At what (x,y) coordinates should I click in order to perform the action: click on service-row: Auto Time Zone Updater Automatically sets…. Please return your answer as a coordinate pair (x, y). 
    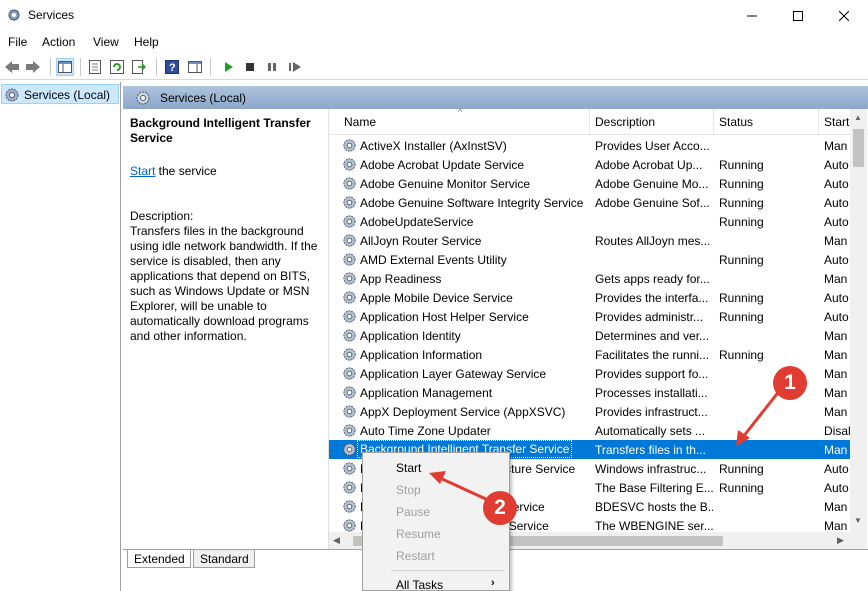
    Looking at the image, I should click on (589, 430).